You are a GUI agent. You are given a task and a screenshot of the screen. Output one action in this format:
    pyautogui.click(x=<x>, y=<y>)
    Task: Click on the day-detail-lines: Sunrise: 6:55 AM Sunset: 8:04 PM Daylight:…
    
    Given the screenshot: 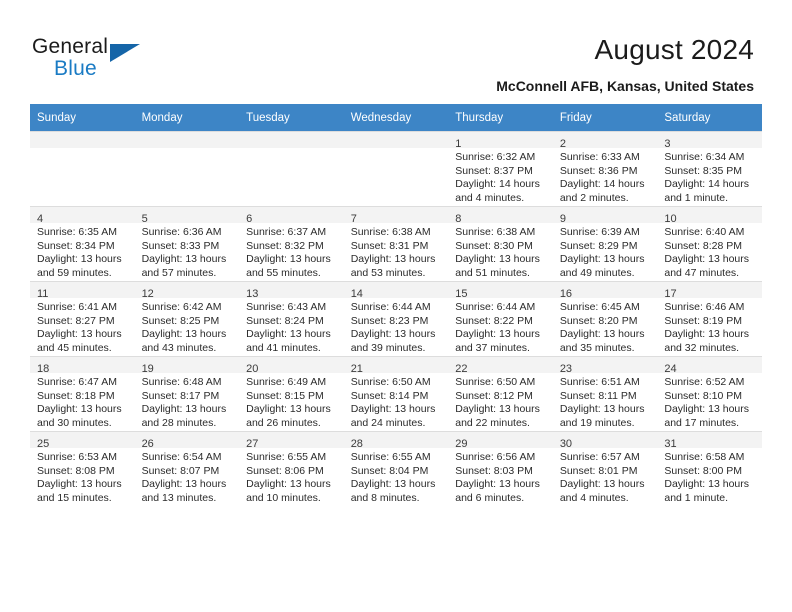 What is the action you would take?
    pyautogui.click(x=396, y=476)
    